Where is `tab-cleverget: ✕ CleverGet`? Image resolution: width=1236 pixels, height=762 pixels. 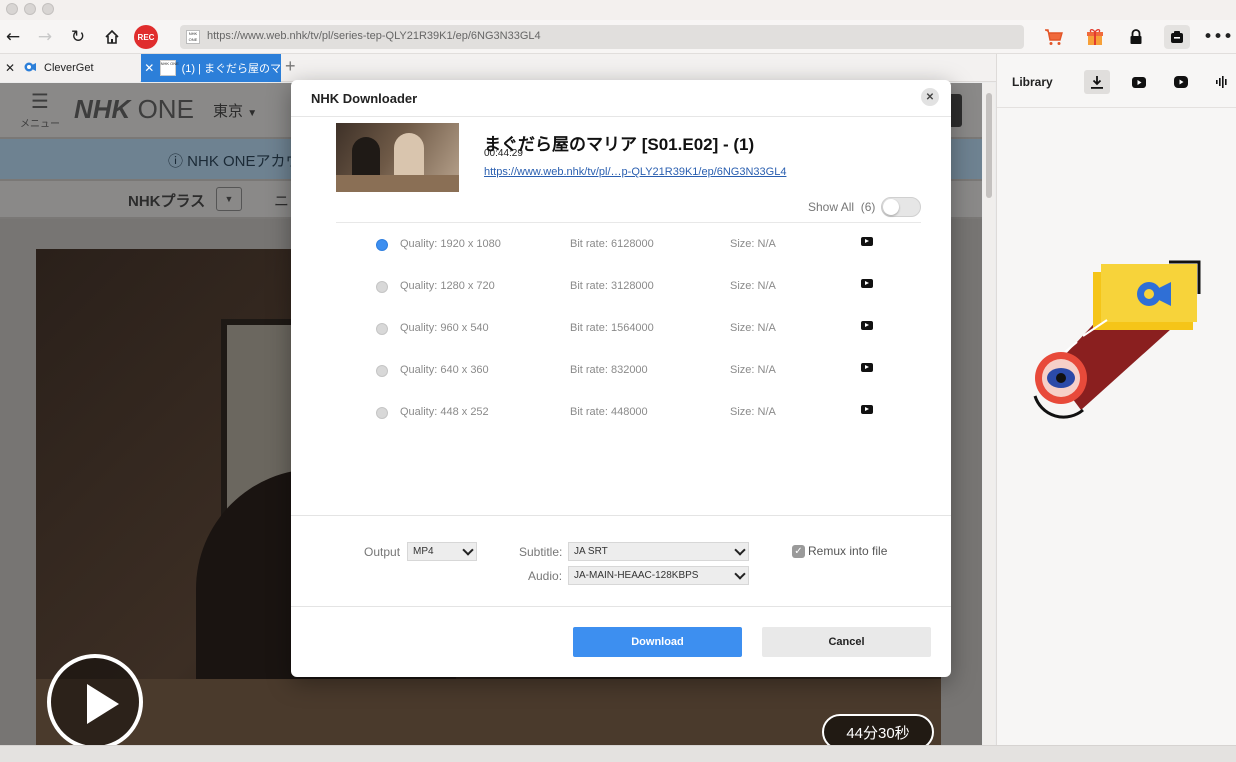
tab-cleverget: ✕ CleverGet is located at coordinates (70, 68).